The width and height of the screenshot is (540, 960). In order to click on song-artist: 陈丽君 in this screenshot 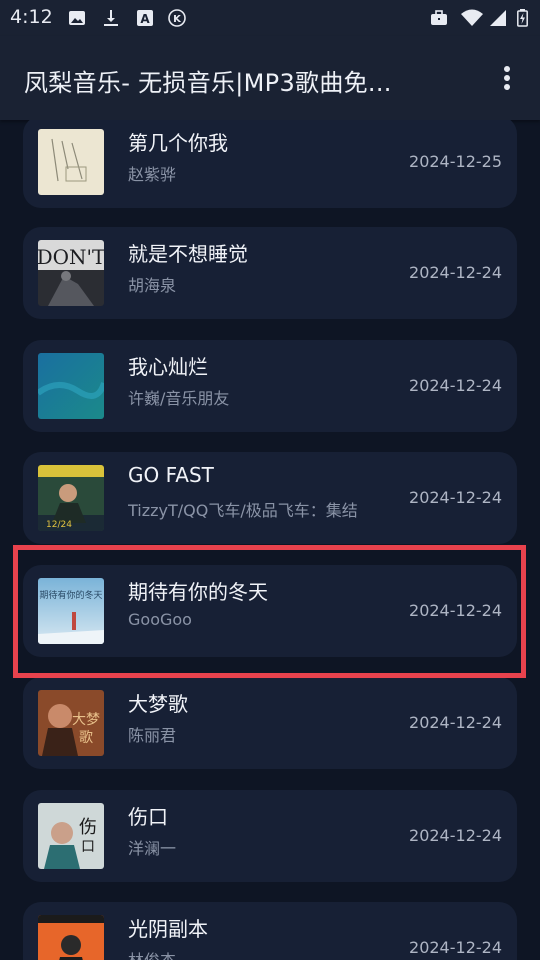, I will do `click(152, 735)`.